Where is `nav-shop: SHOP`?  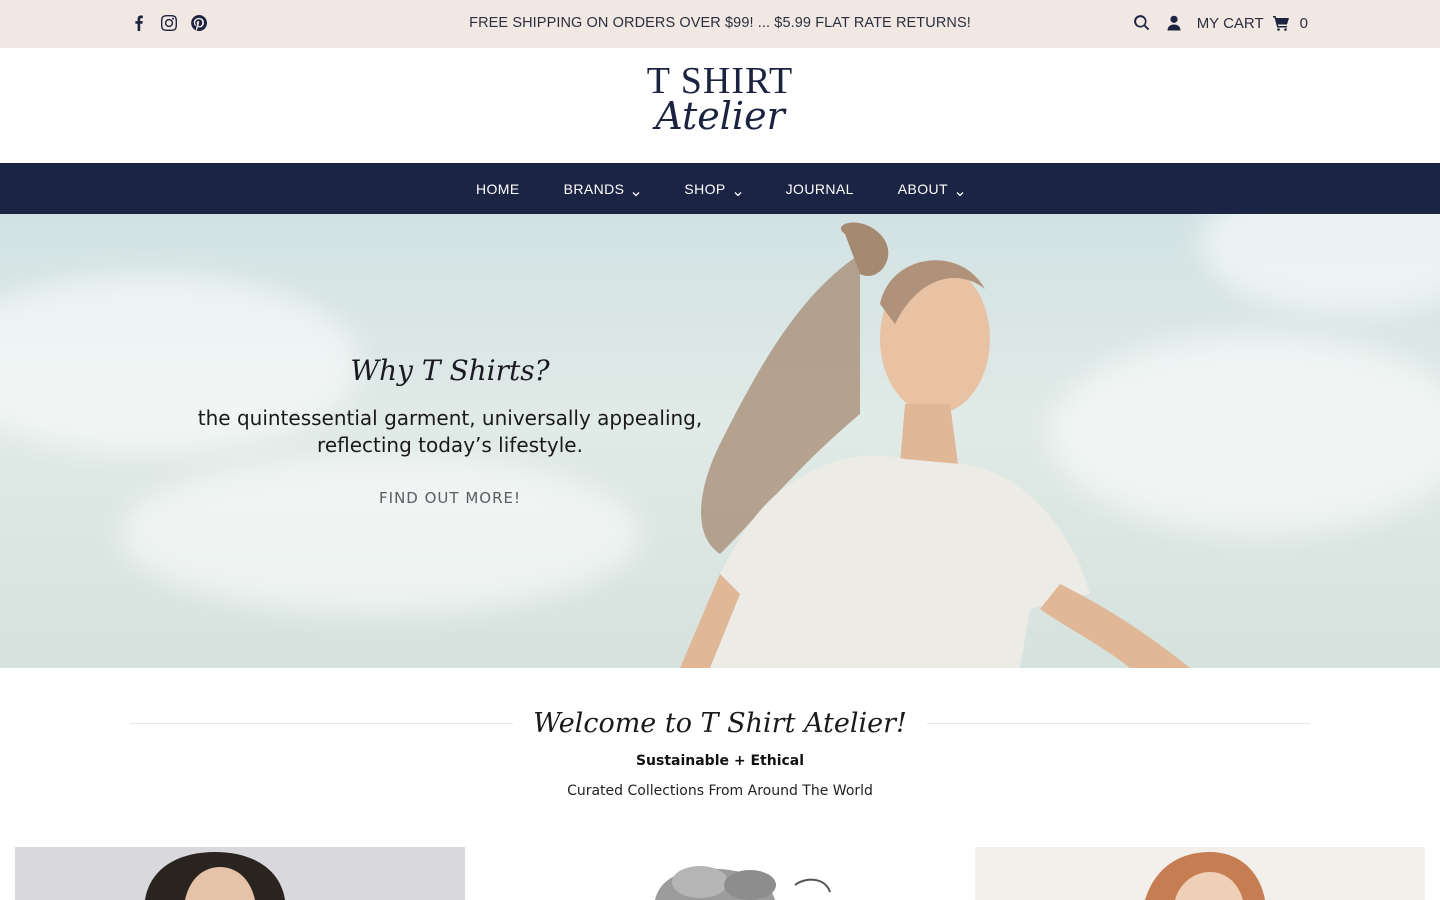
nav-shop: SHOP is located at coordinates (713, 188).